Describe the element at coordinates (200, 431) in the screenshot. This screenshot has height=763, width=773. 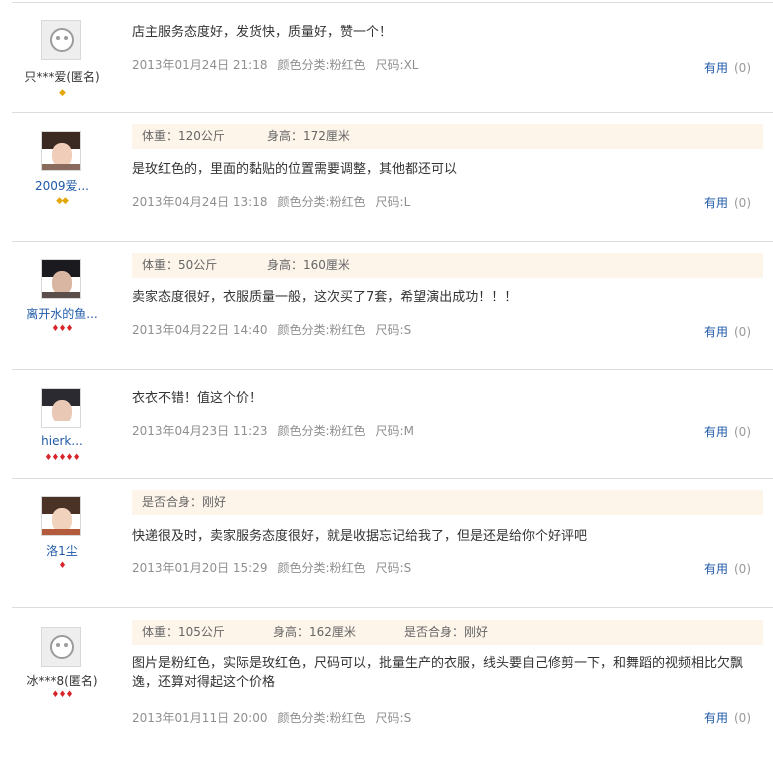
I see `review-date: 2013年04月23日 11:23` at that location.